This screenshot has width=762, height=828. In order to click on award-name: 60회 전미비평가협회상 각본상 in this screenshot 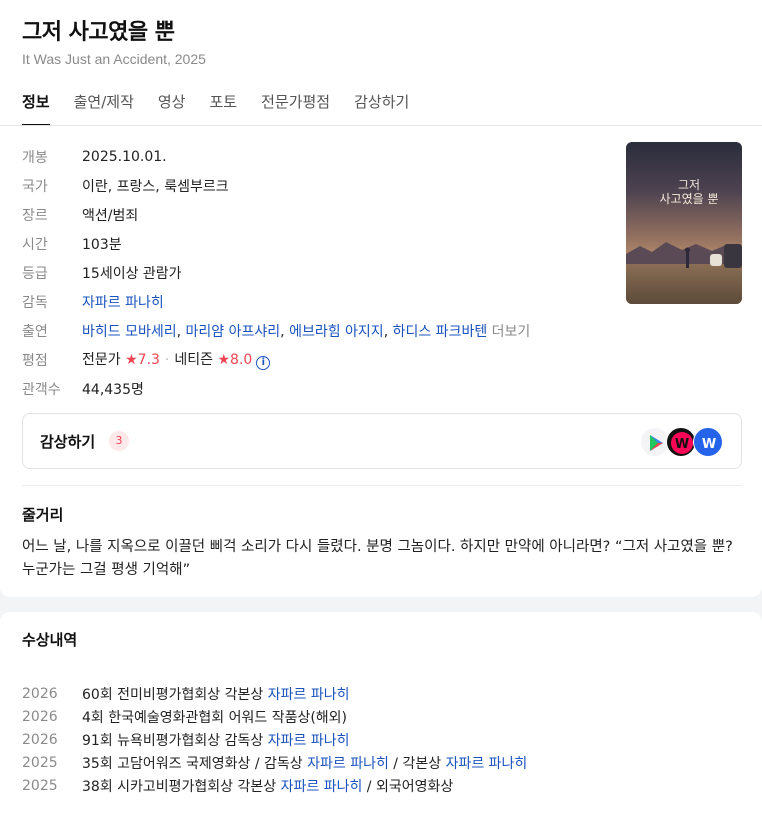, I will do `click(175, 694)`.